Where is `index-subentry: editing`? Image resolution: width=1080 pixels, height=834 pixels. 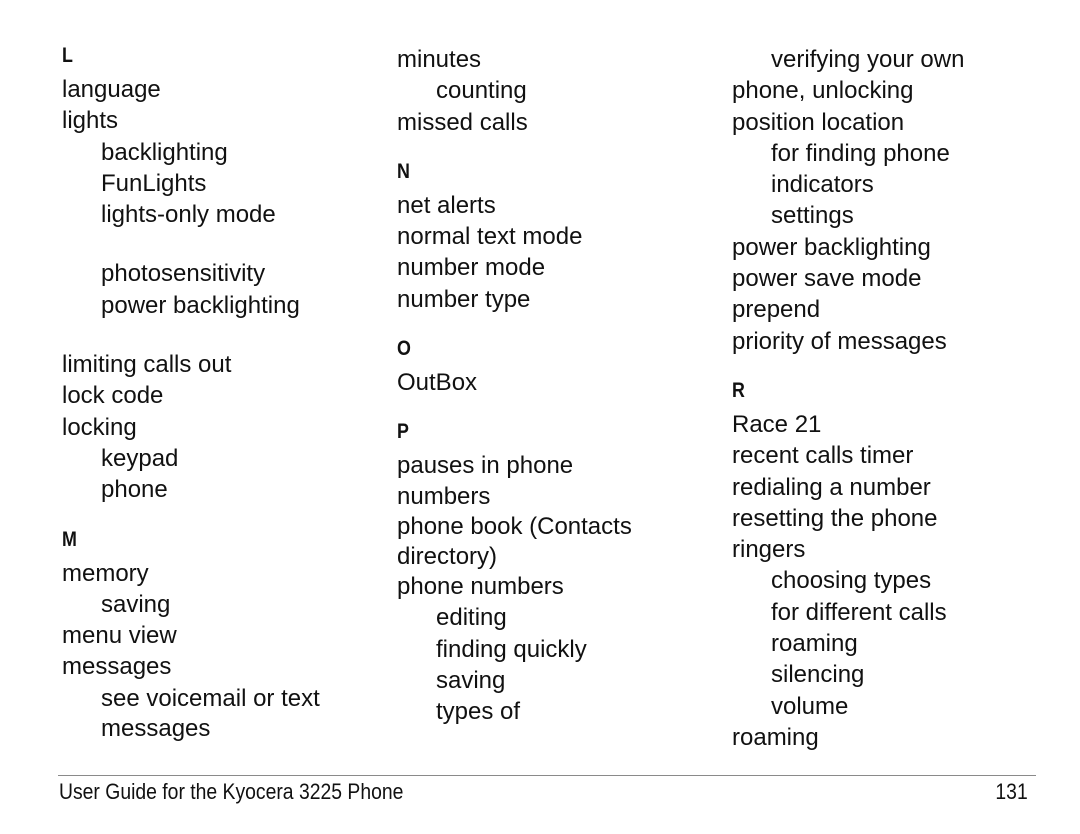
index-subentry: editing is located at coordinates (471, 618).